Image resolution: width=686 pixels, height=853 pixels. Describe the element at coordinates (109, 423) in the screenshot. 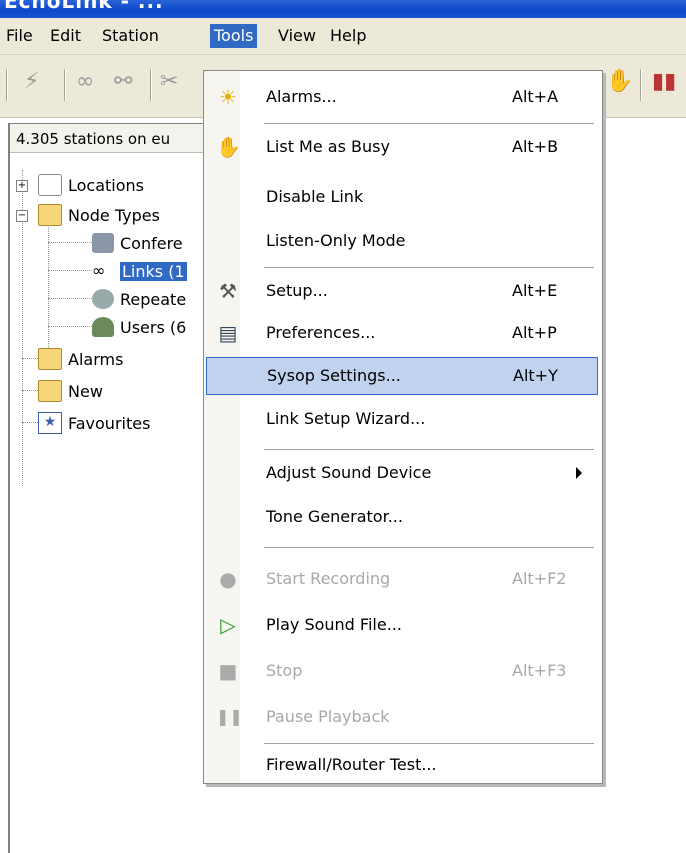

I see `tree-item-label: Favourites` at that location.